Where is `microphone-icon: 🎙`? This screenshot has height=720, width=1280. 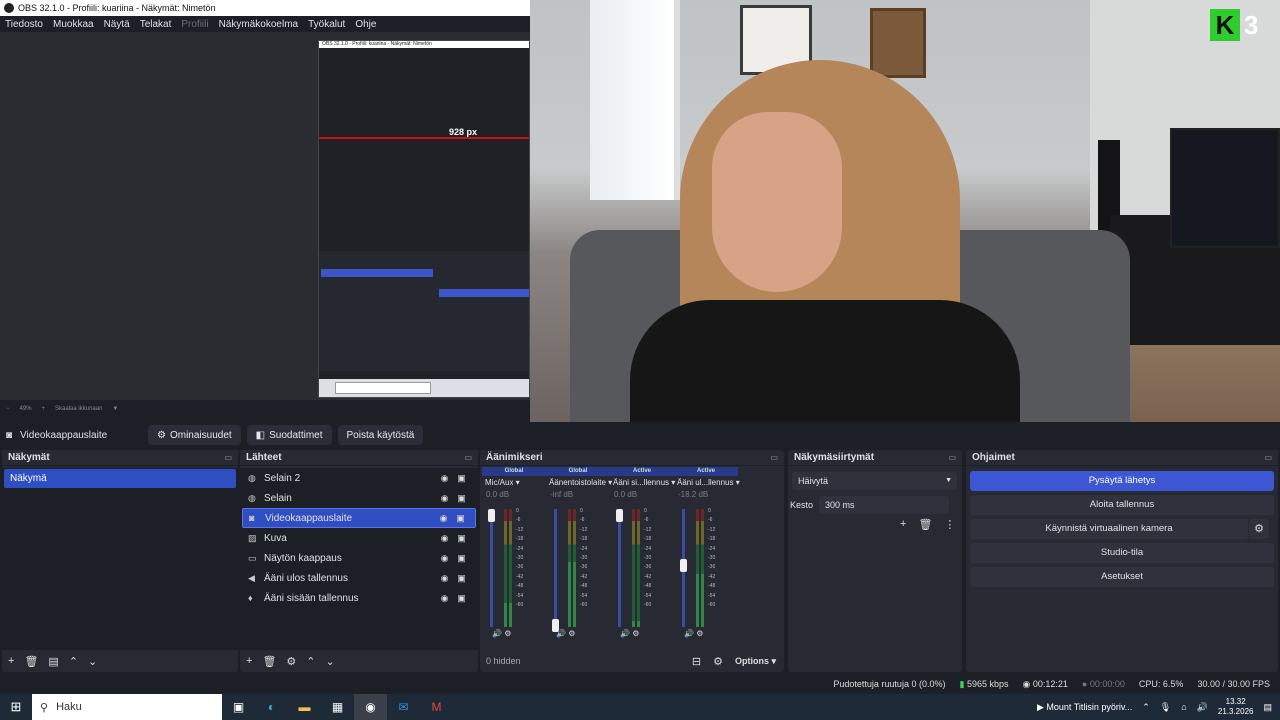
microphone-icon: 🎙 is located at coordinates (1165, 707).